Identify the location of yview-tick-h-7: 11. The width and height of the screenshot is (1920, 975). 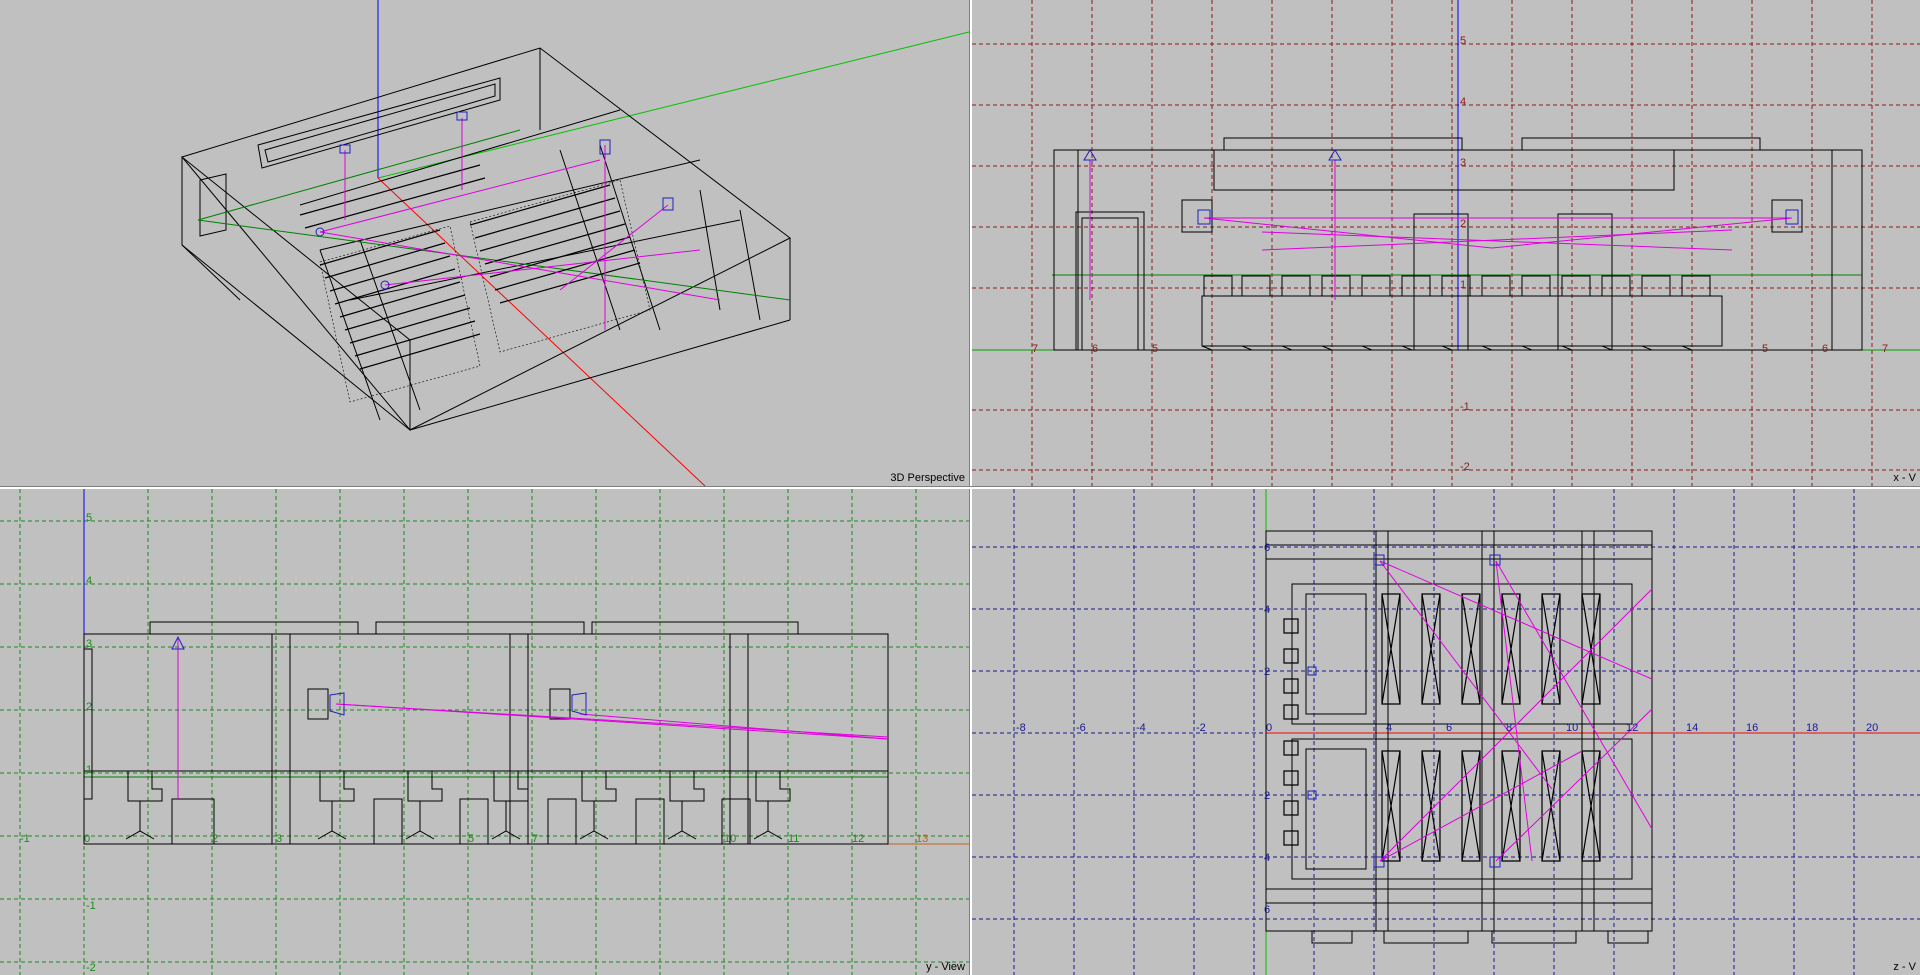
(793, 839).